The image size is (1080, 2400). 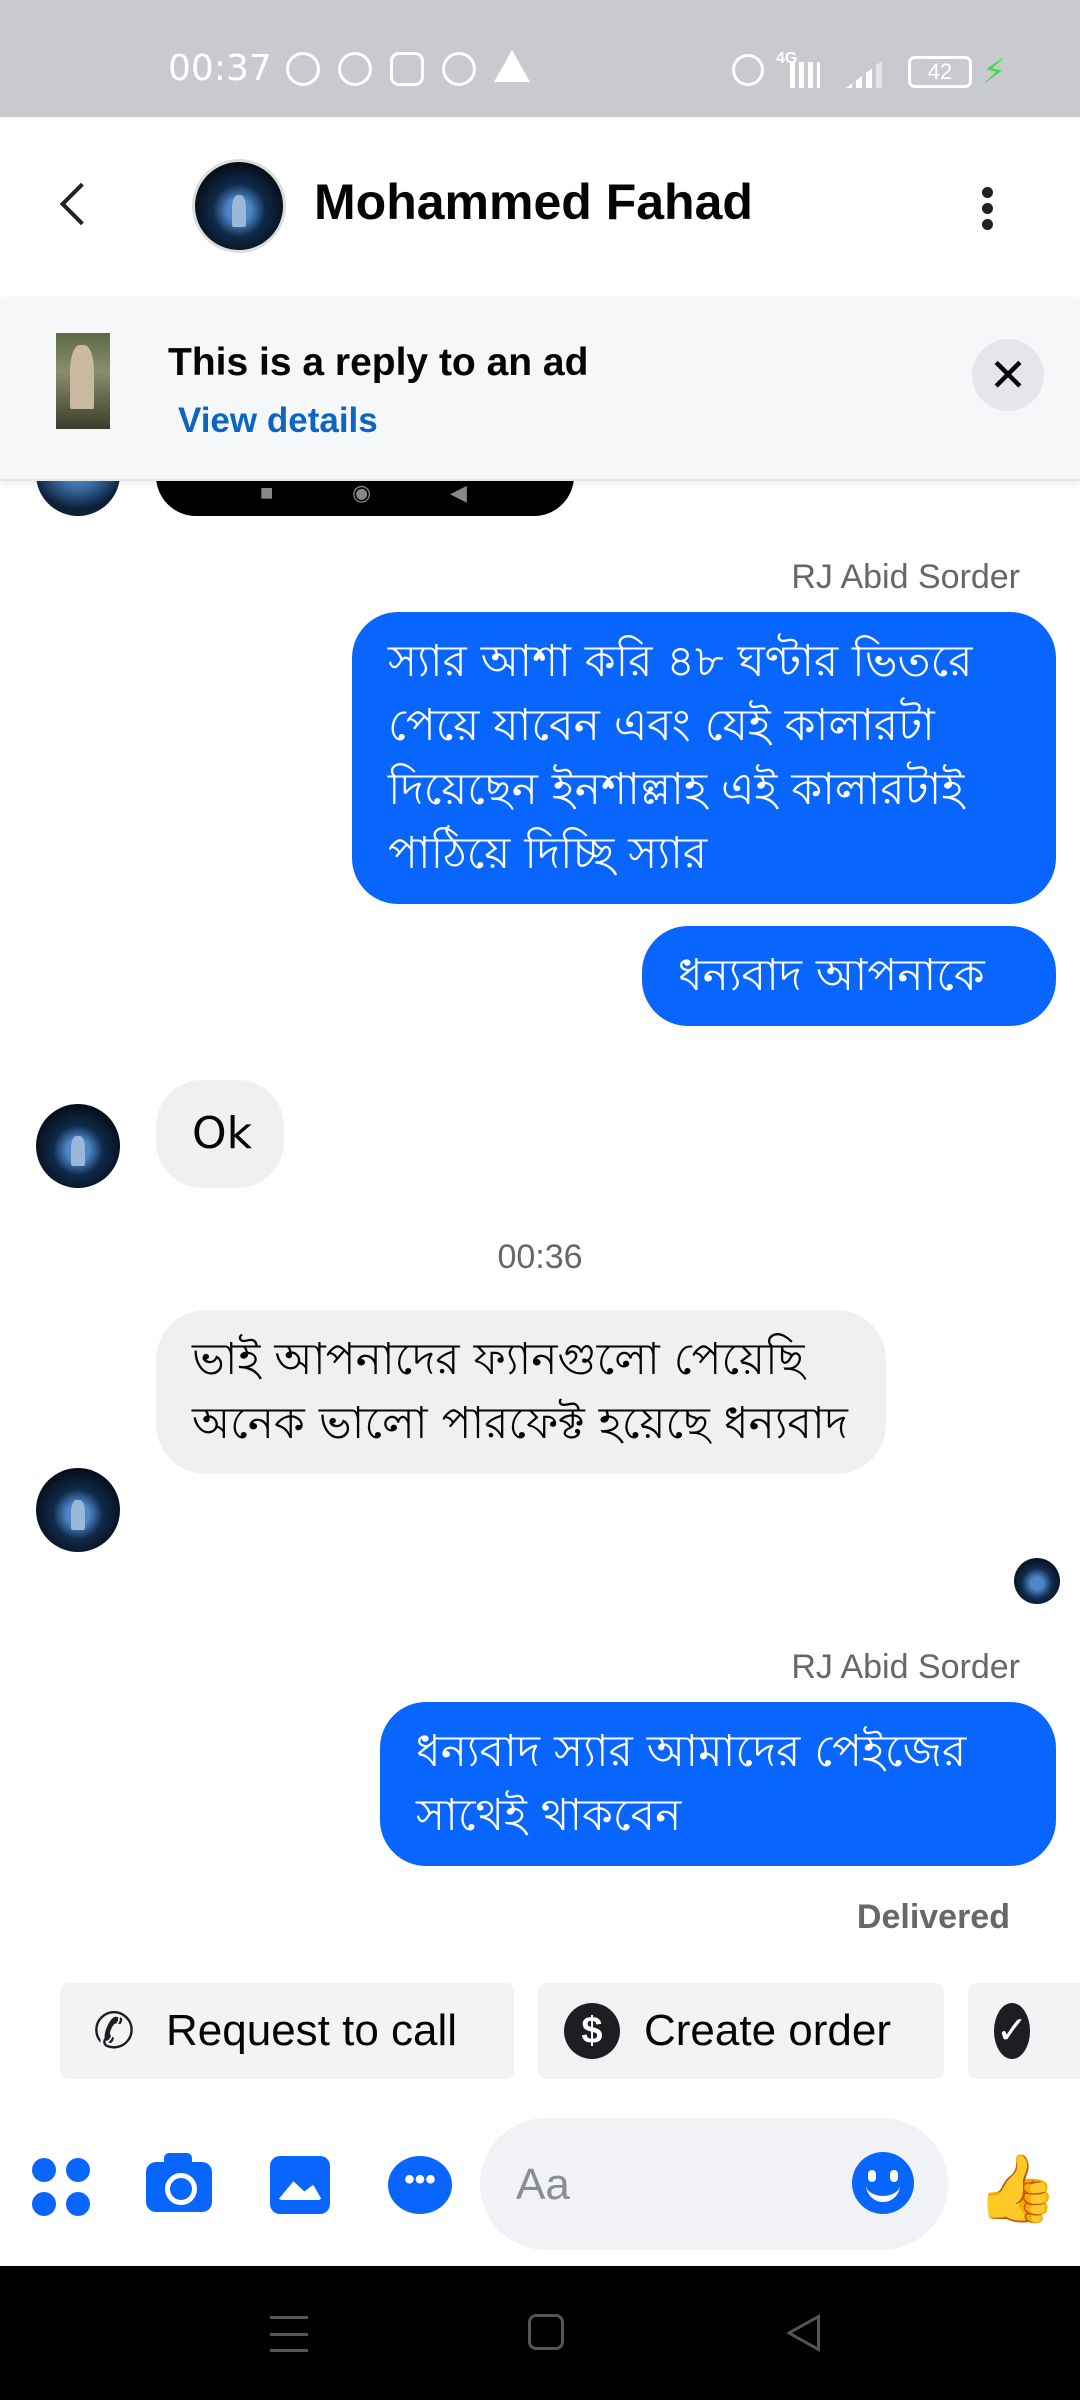 I want to click on back-icon, so click(x=81, y=204).